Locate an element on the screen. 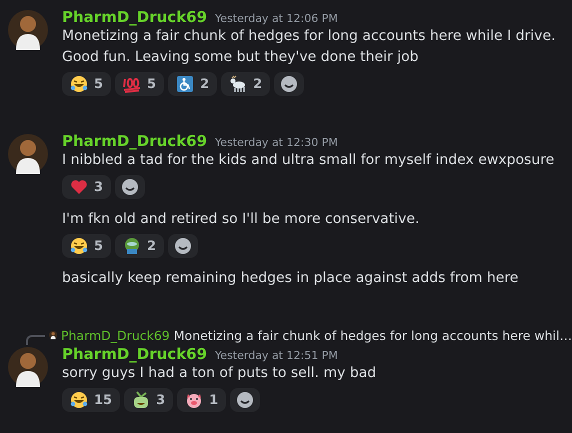 Image resolution: width=572 pixels, height=433 pixels. reaction-button: 1 is located at coordinates (201, 400).